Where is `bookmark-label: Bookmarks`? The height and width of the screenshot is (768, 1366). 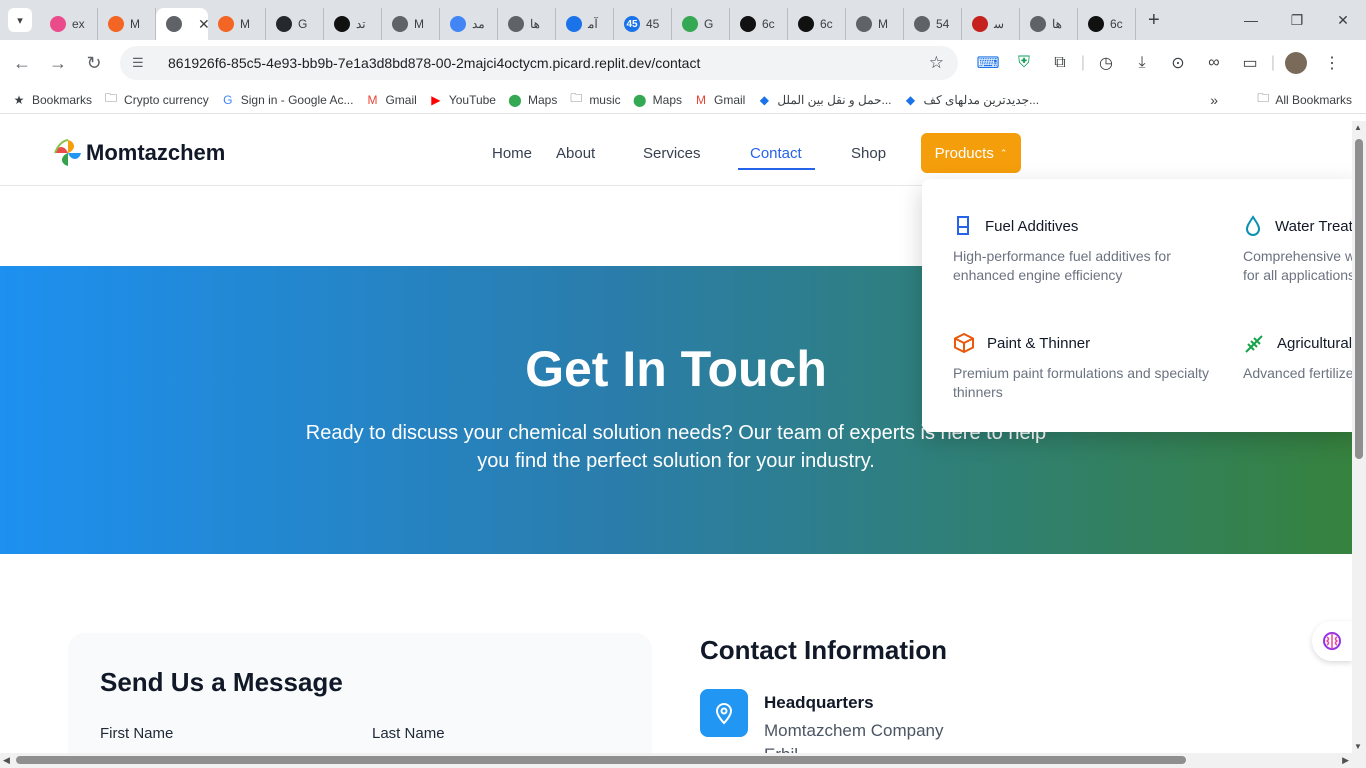
bookmark-label: Bookmarks is located at coordinates (62, 99).